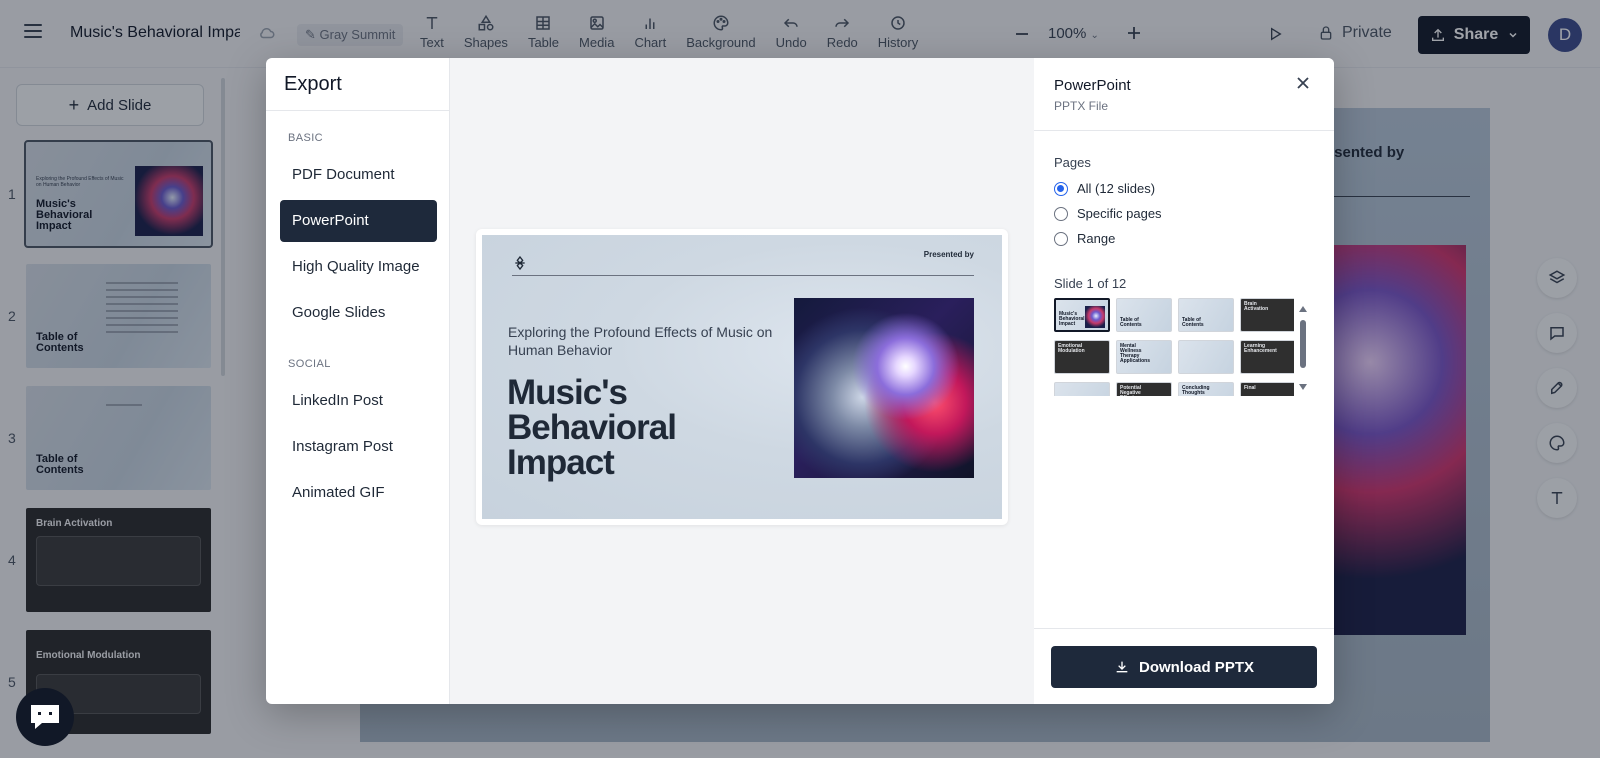 This screenshot has width=1600, height=758. Describe the element at coordinates (358, 221) in the screenshot. I see `format-powerpoint: PowerPoint` at that location.